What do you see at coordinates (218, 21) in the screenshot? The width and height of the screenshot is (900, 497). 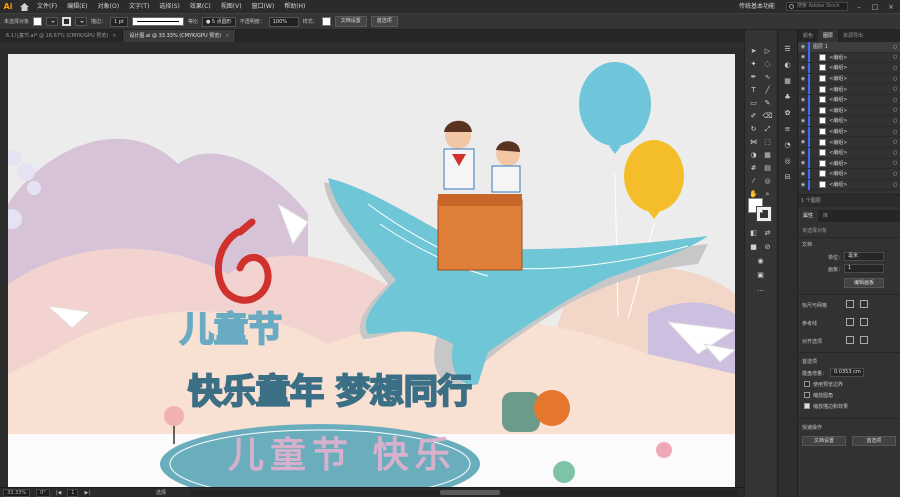 I see `brush-dropdown: ● 5 点圆形` at bounding box center [218, 21].